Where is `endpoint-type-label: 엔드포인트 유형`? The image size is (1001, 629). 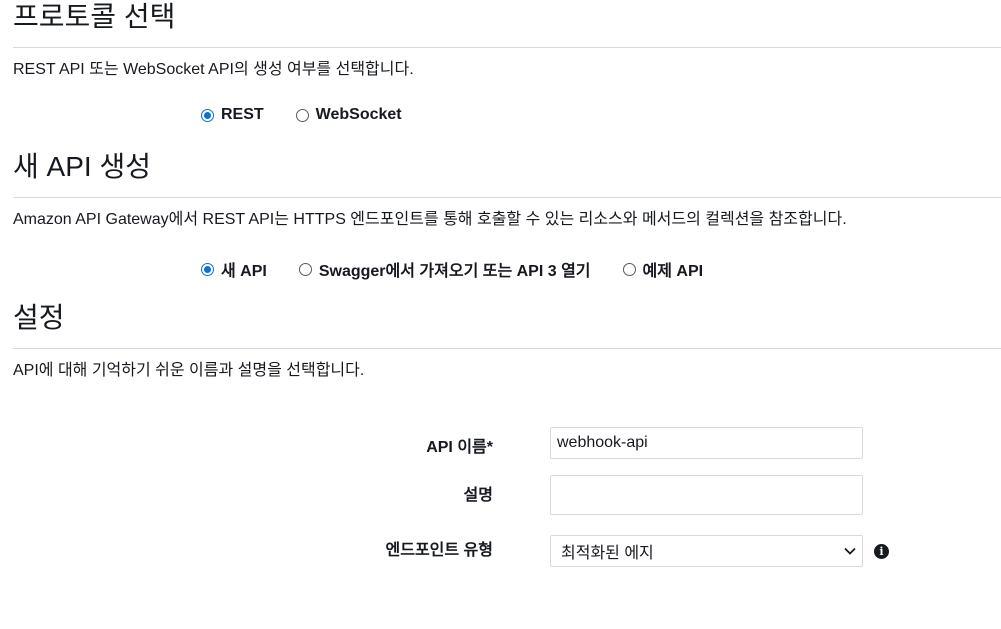
endpoint-type-label: 엔드포인트 유형 is located at coordinates (439, 550).